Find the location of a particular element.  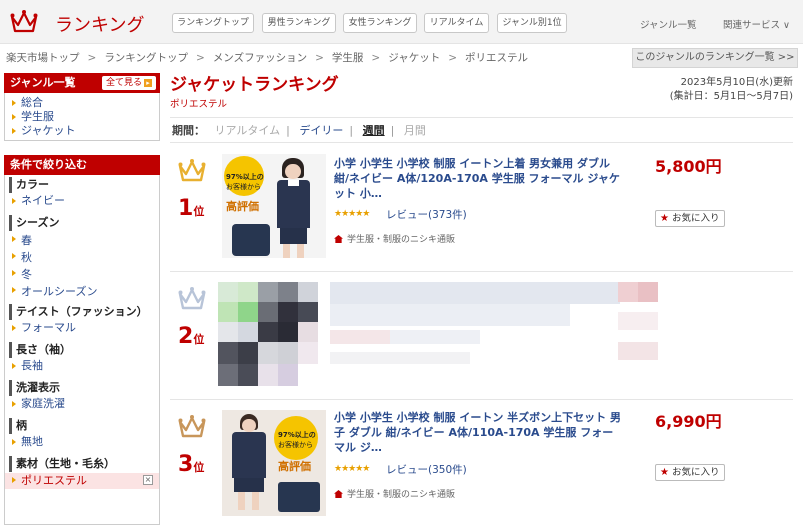

see-all-label: 全て見る is located at coordinates (123, 83).